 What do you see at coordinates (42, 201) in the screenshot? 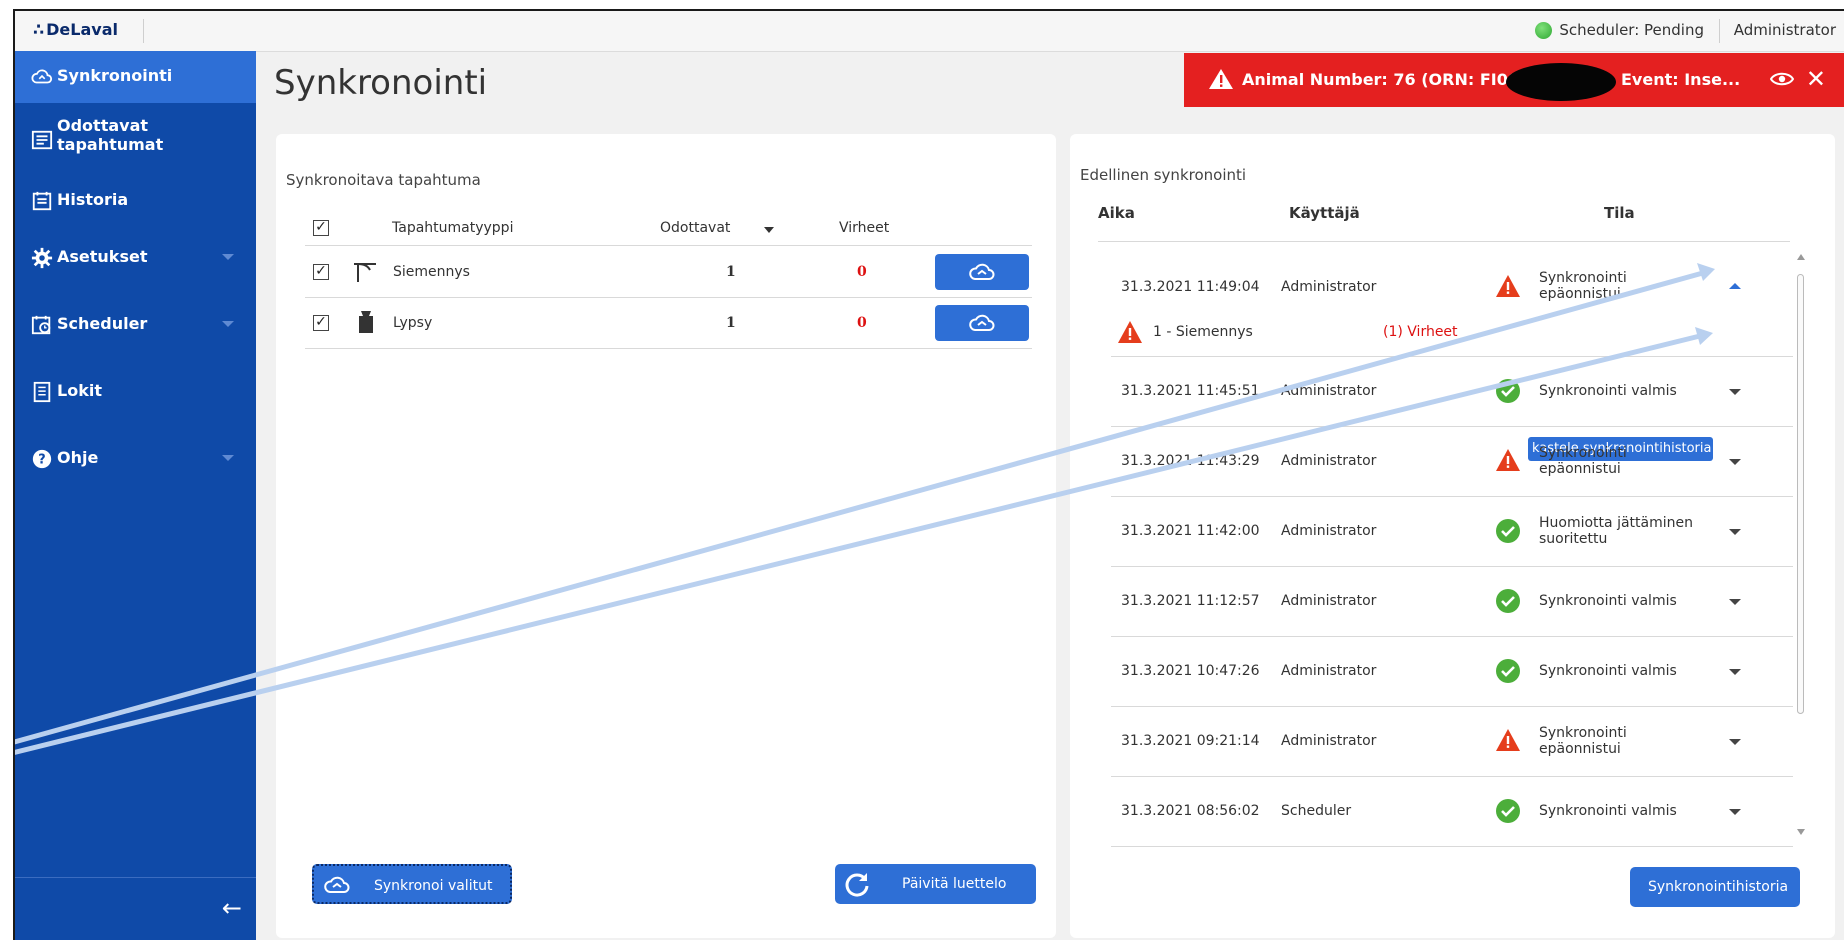
I see `history-icon` at bounding box center [42, 201].